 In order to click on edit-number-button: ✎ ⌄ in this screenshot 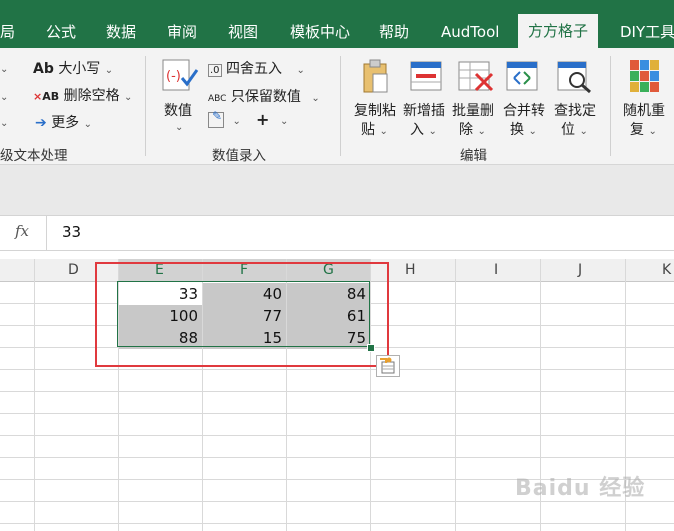, I will do `click(224, 118)`.